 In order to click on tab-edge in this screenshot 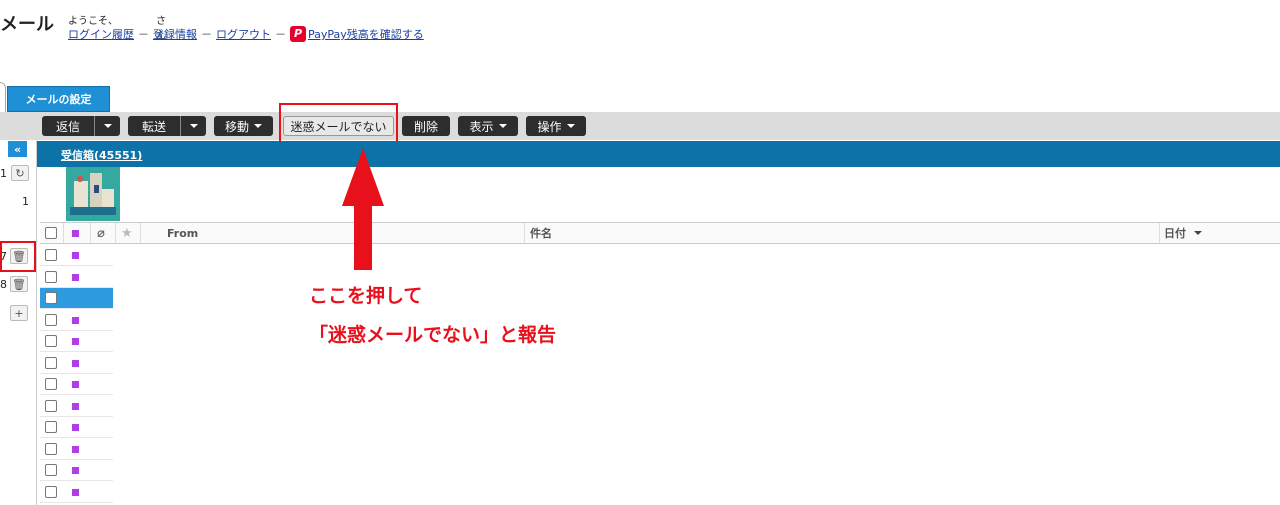, I will do `click(3, 97)`.